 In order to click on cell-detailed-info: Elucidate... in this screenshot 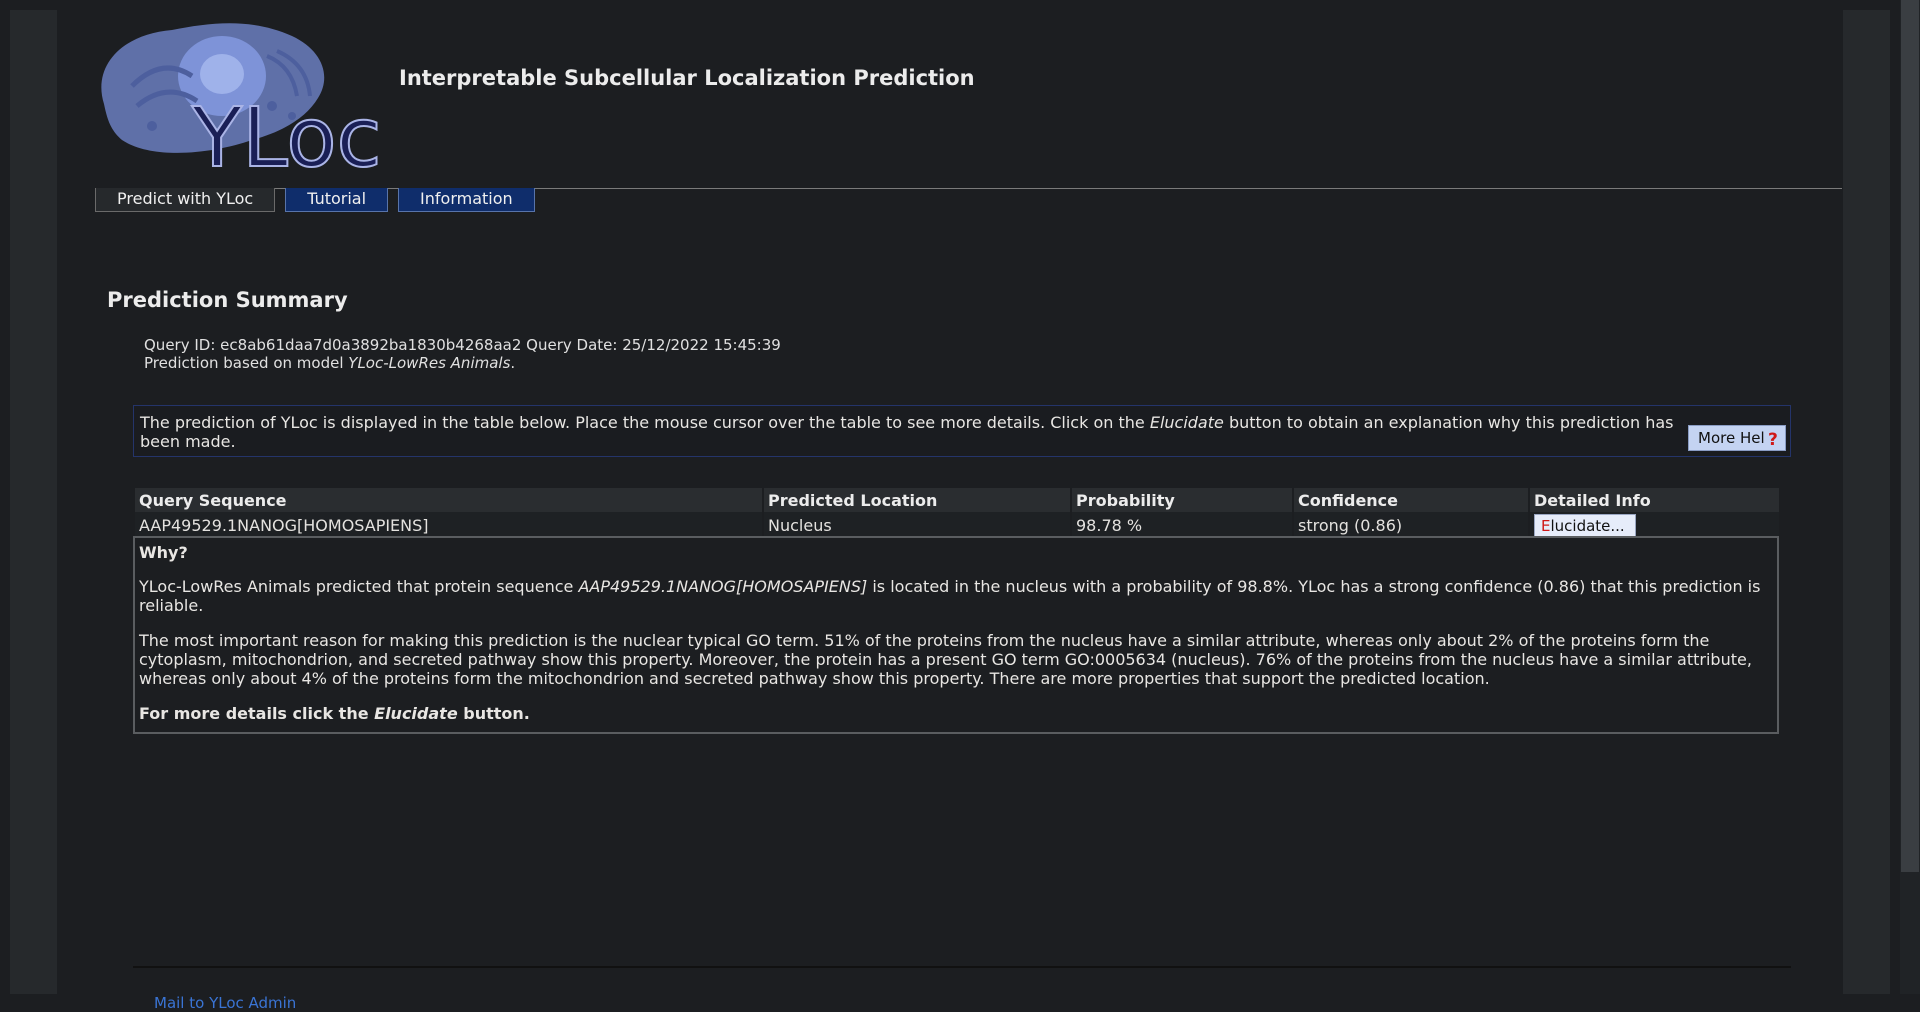, I will do `click(1654, 525)`.